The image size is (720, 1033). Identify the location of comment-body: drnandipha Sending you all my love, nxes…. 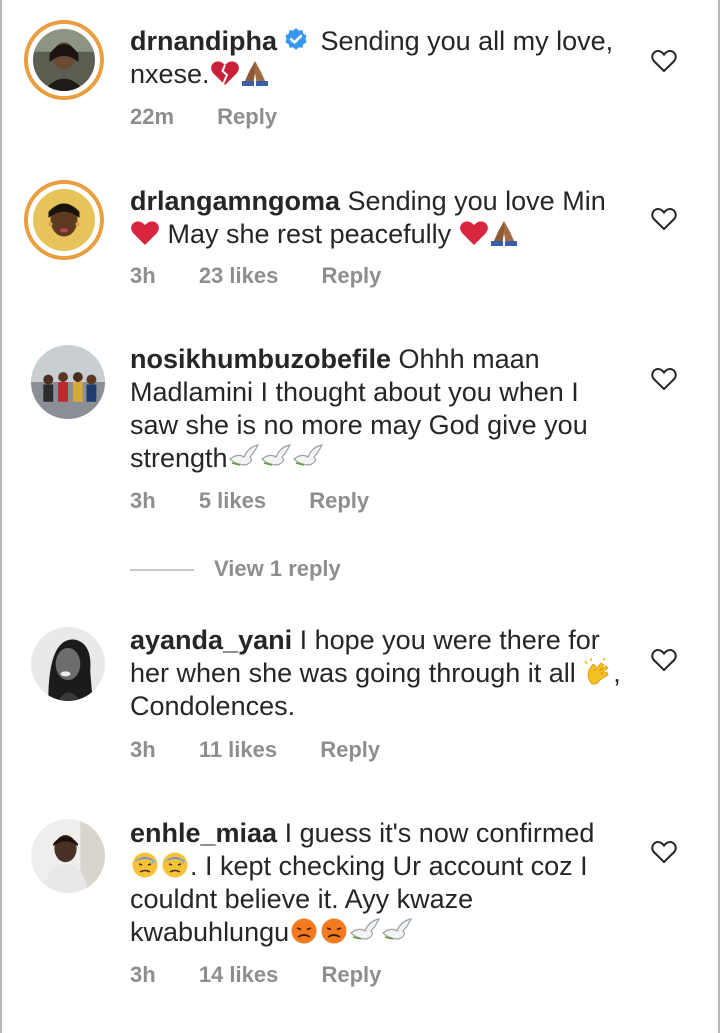
(380, 58).